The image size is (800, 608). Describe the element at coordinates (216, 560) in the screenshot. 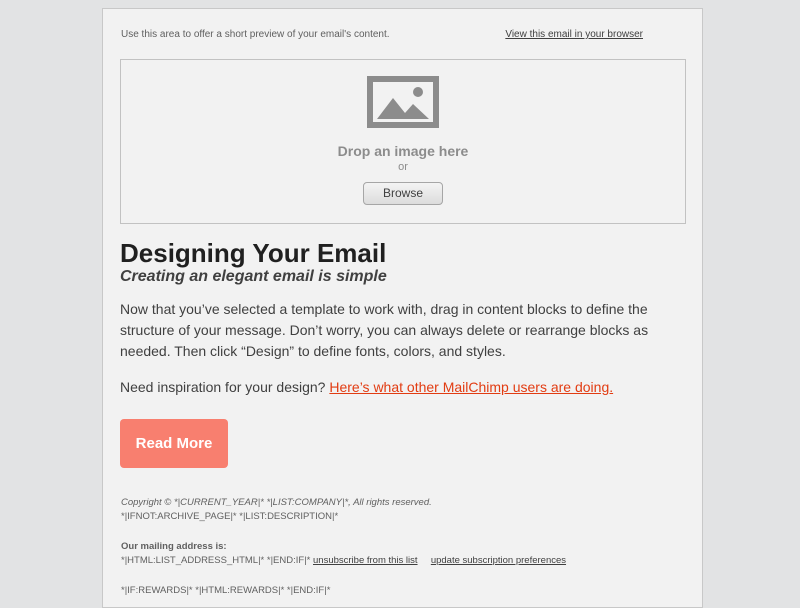

I see `footer-address-tags: *|HTML:LIST_ADDRESS_HTML|* *|END:IF|*` at that location.